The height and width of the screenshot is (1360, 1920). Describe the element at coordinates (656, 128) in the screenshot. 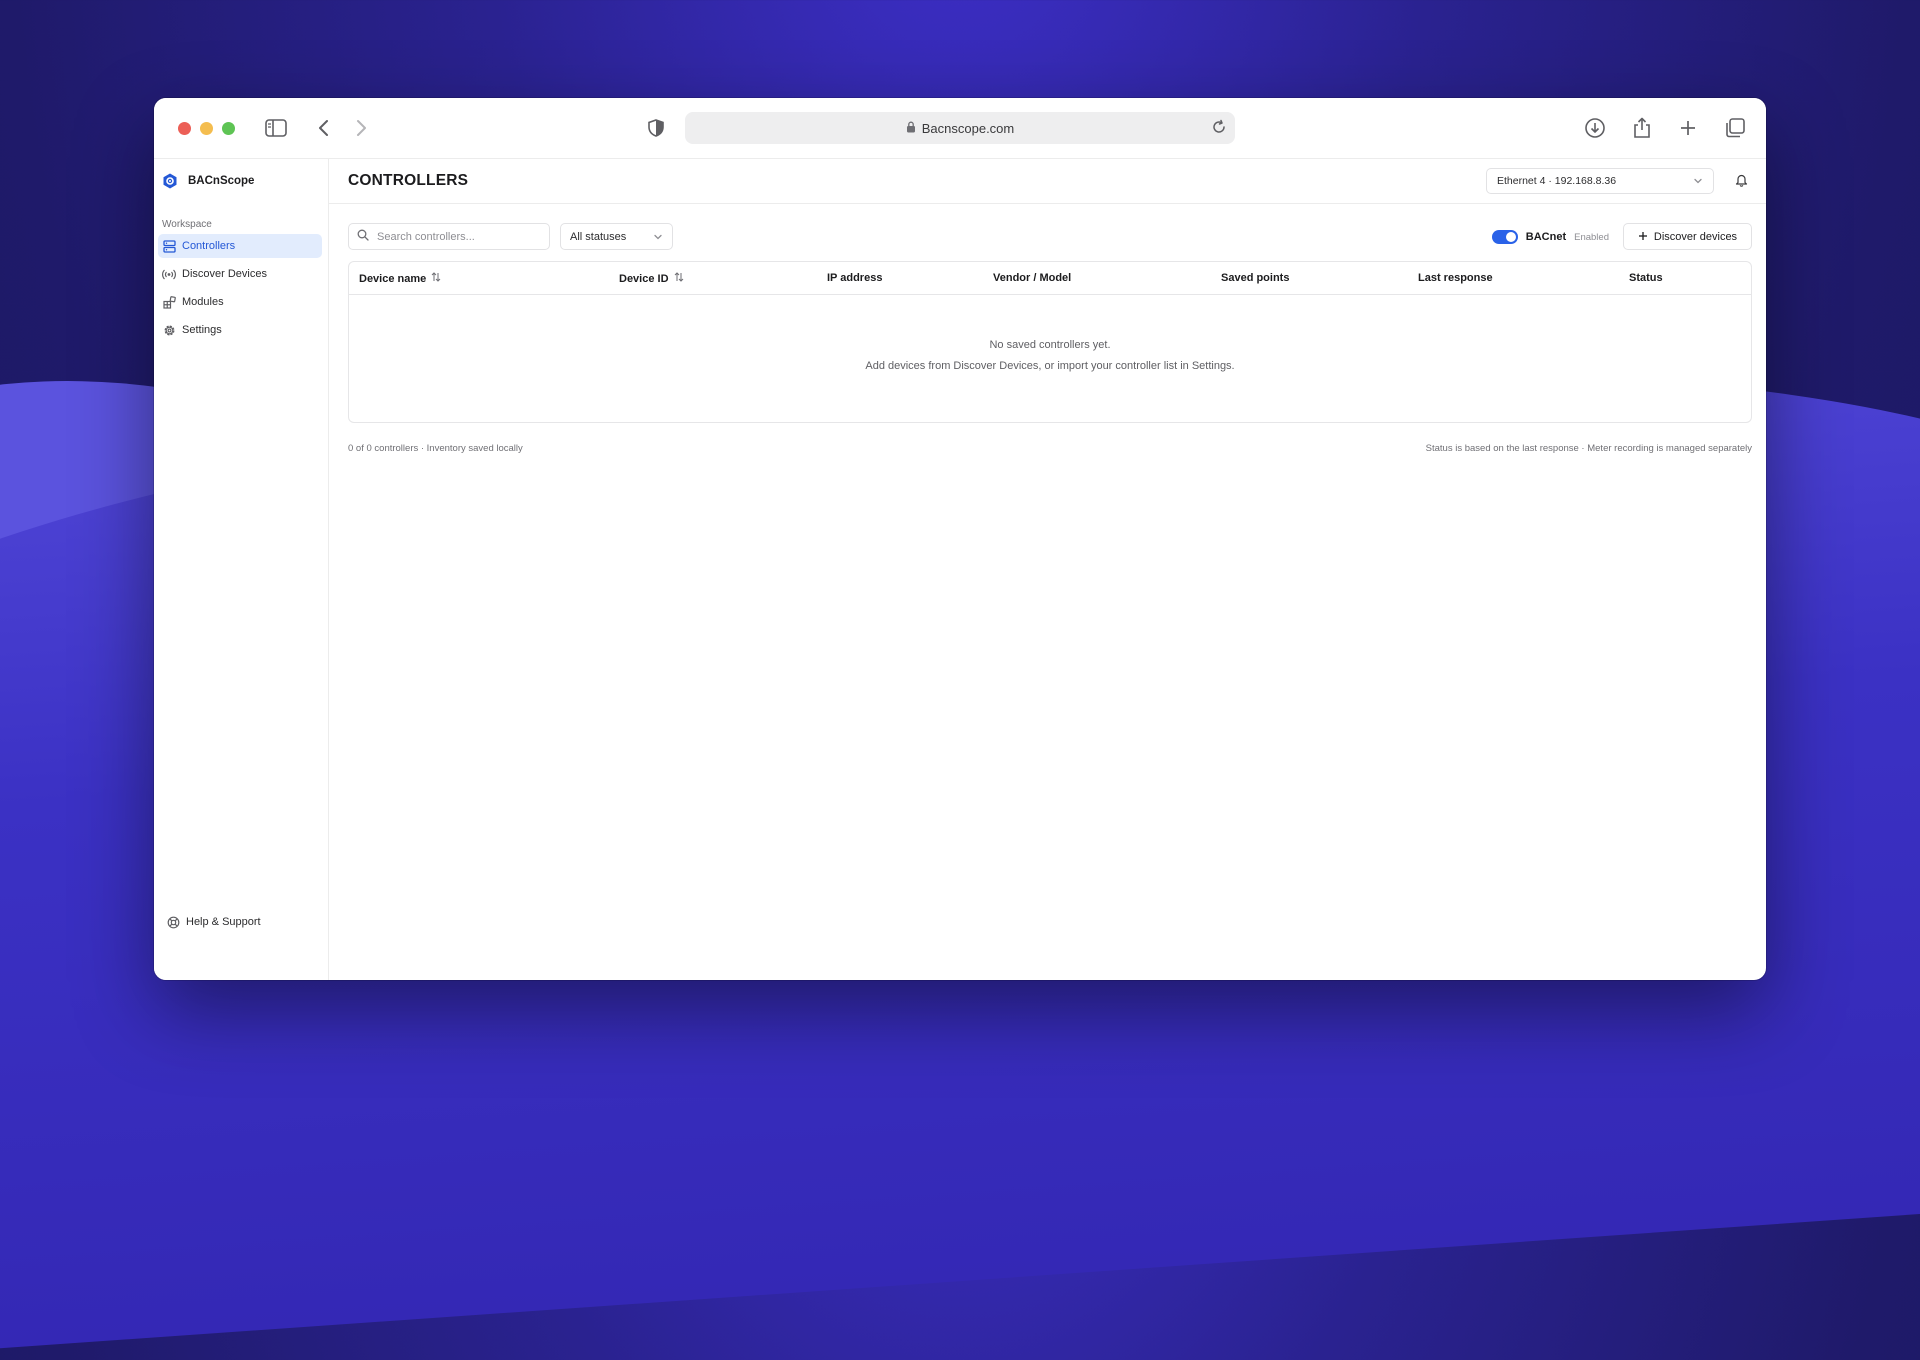

I see `shield-icon` at that location.